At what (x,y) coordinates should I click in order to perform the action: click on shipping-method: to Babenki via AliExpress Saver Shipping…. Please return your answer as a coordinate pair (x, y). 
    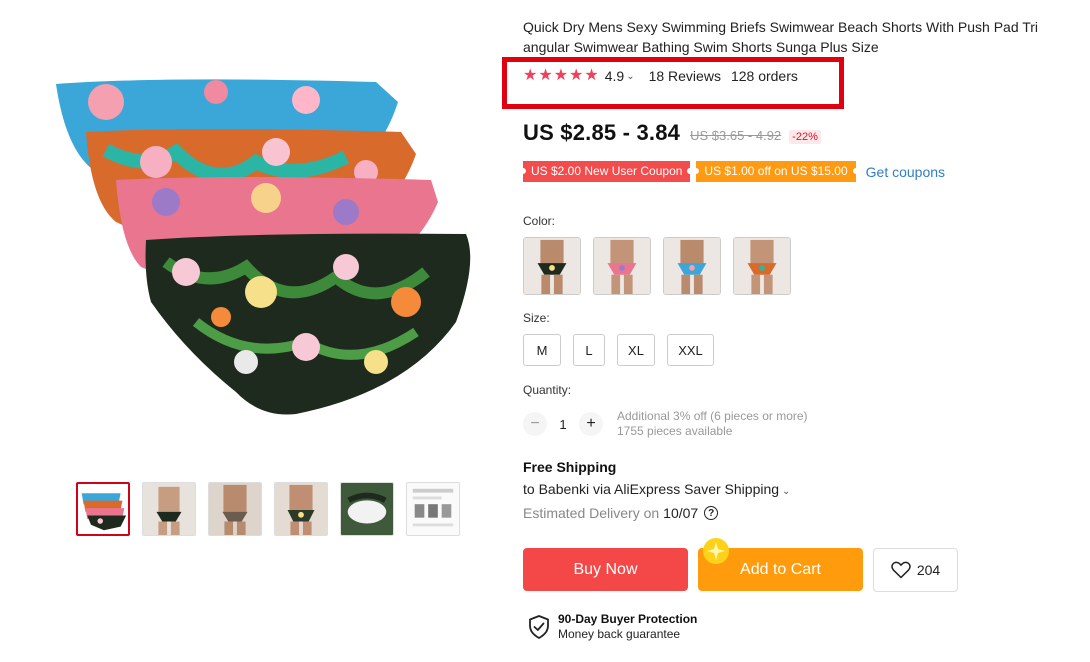
    Looking at the image, I should click on (656, 489).